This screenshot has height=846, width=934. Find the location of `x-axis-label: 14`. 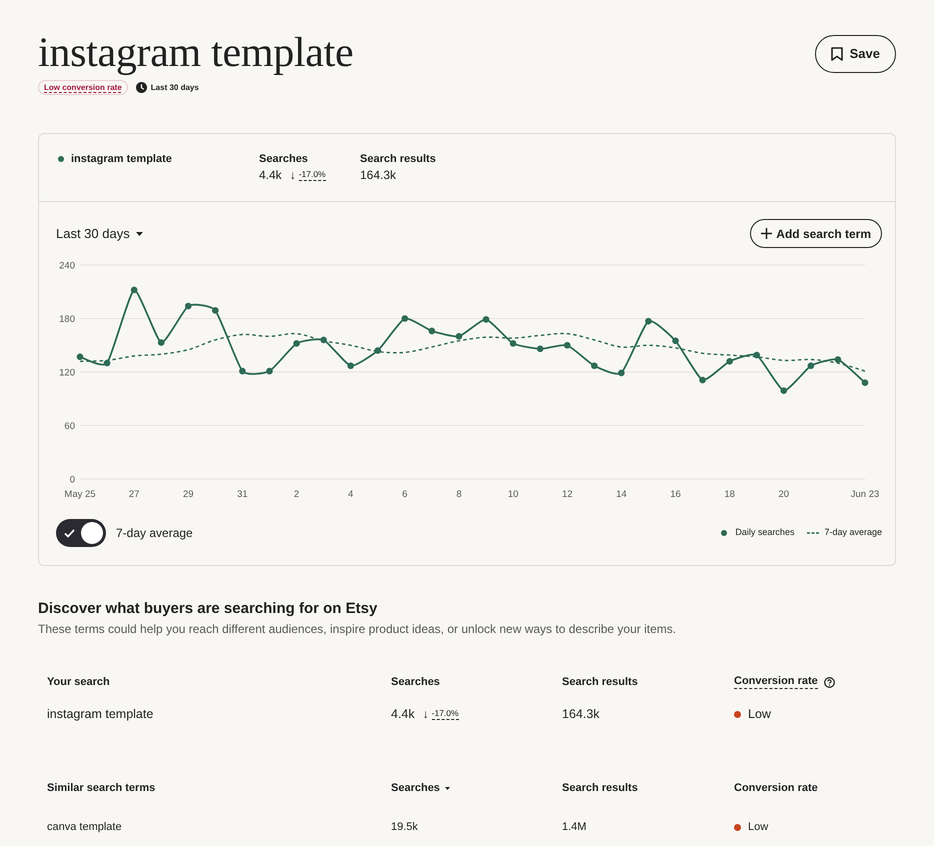

x-axis-label: 14 is located at coordinates (621, 494).